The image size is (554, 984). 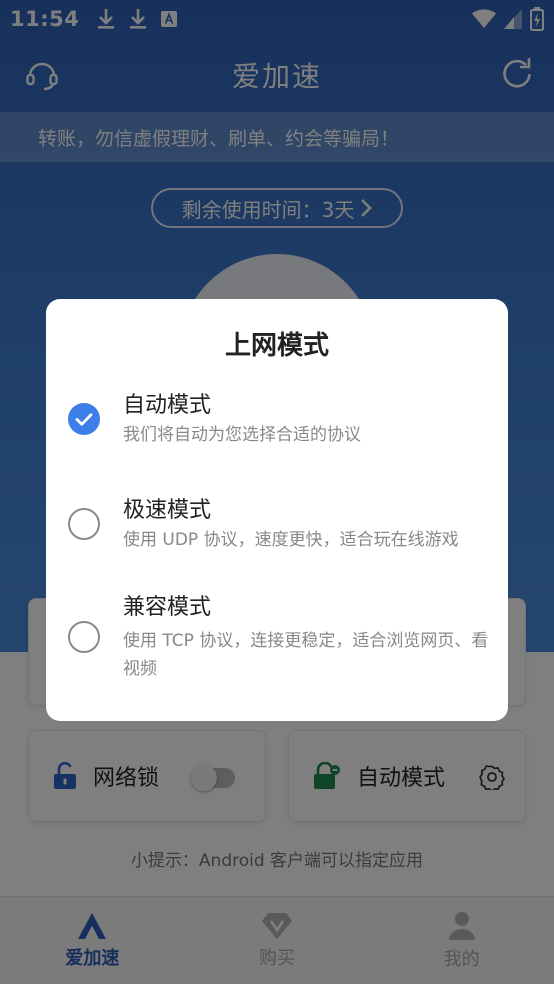 I want to click on option-compat-mode: 兼容模式 使用 TCP 协议，连接更稳定，适合浏览网页、看视频, so click(x=277, y=639).